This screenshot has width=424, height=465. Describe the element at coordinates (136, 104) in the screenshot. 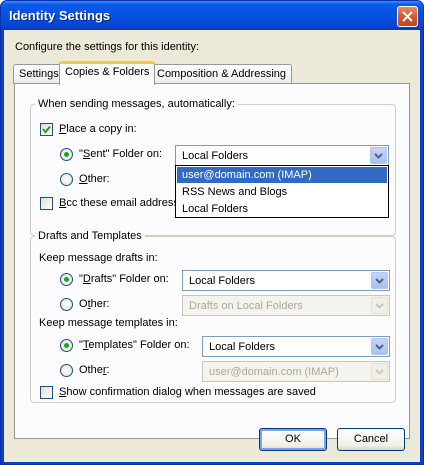

I see `sending-group-label: When sending messages, automatically:` at that location.